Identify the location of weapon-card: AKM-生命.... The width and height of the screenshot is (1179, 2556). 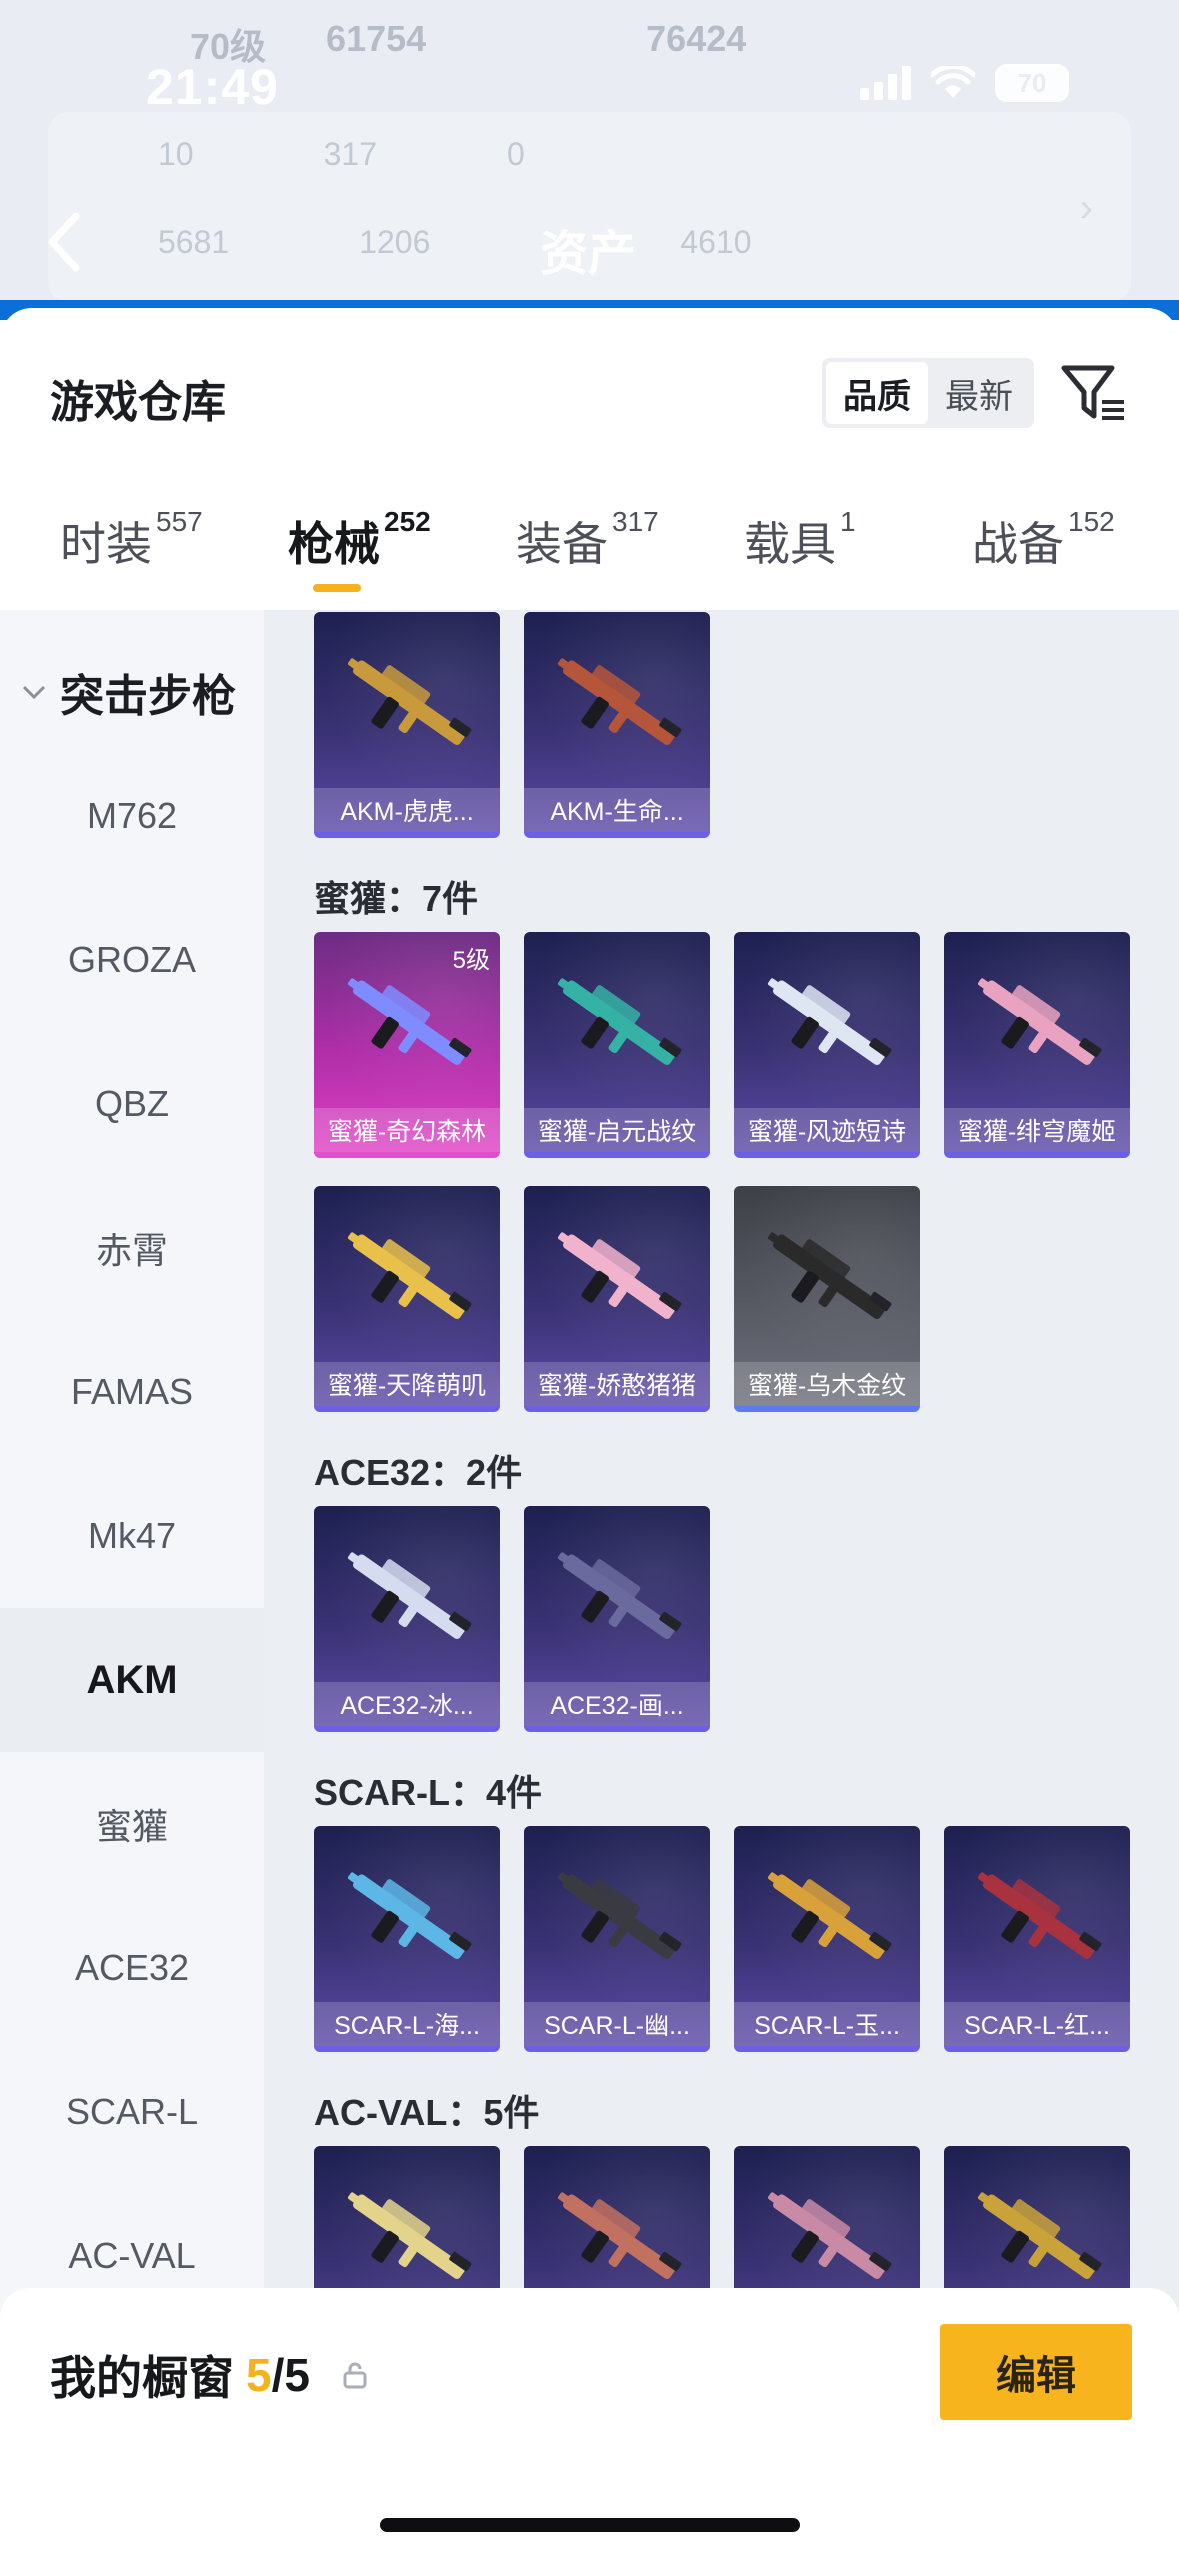
(617, 725).